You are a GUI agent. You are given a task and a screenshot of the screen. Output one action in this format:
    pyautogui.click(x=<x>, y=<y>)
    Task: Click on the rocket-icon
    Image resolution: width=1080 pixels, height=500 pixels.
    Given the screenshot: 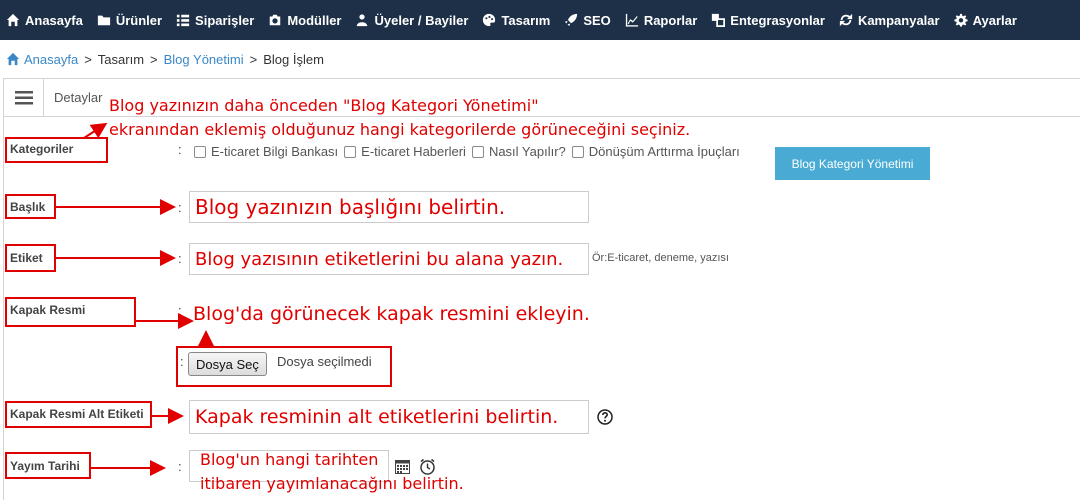 What is the action you would take?
    pyautogui.click(x=571, y=20)
    